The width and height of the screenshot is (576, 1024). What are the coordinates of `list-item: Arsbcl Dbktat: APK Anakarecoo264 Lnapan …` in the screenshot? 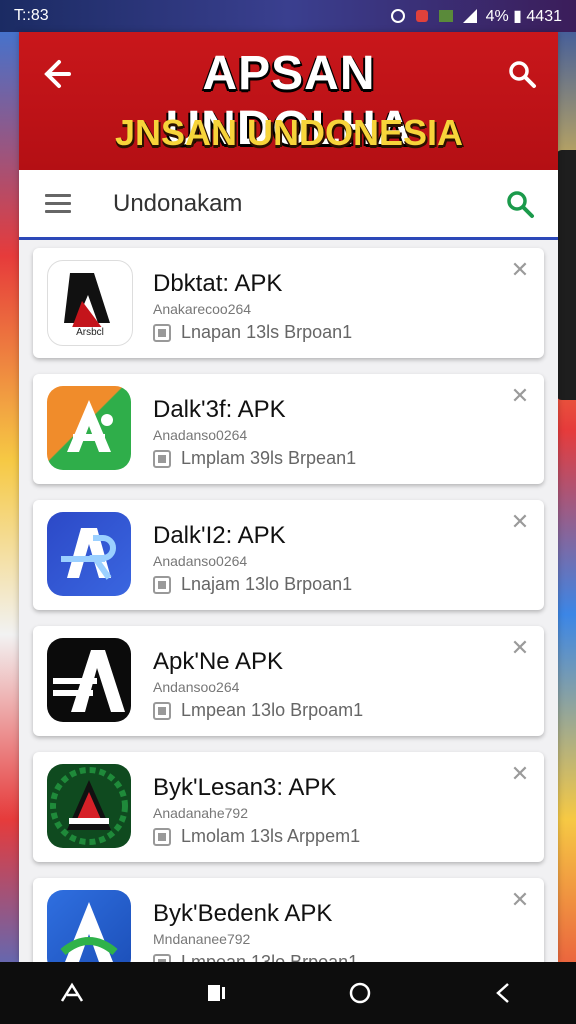 It's located at (288, 303).